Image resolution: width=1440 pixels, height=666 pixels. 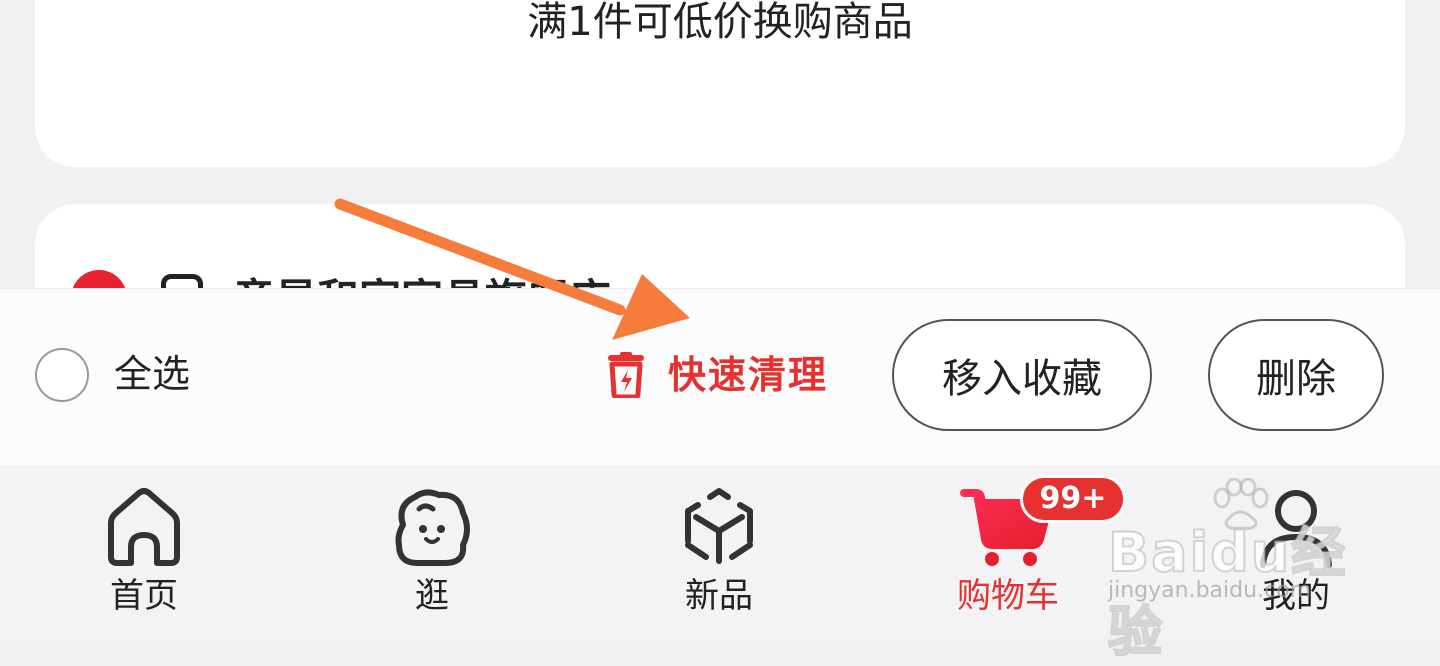 I want to click on trash-lightning-icon, so click(x=626, y=375).